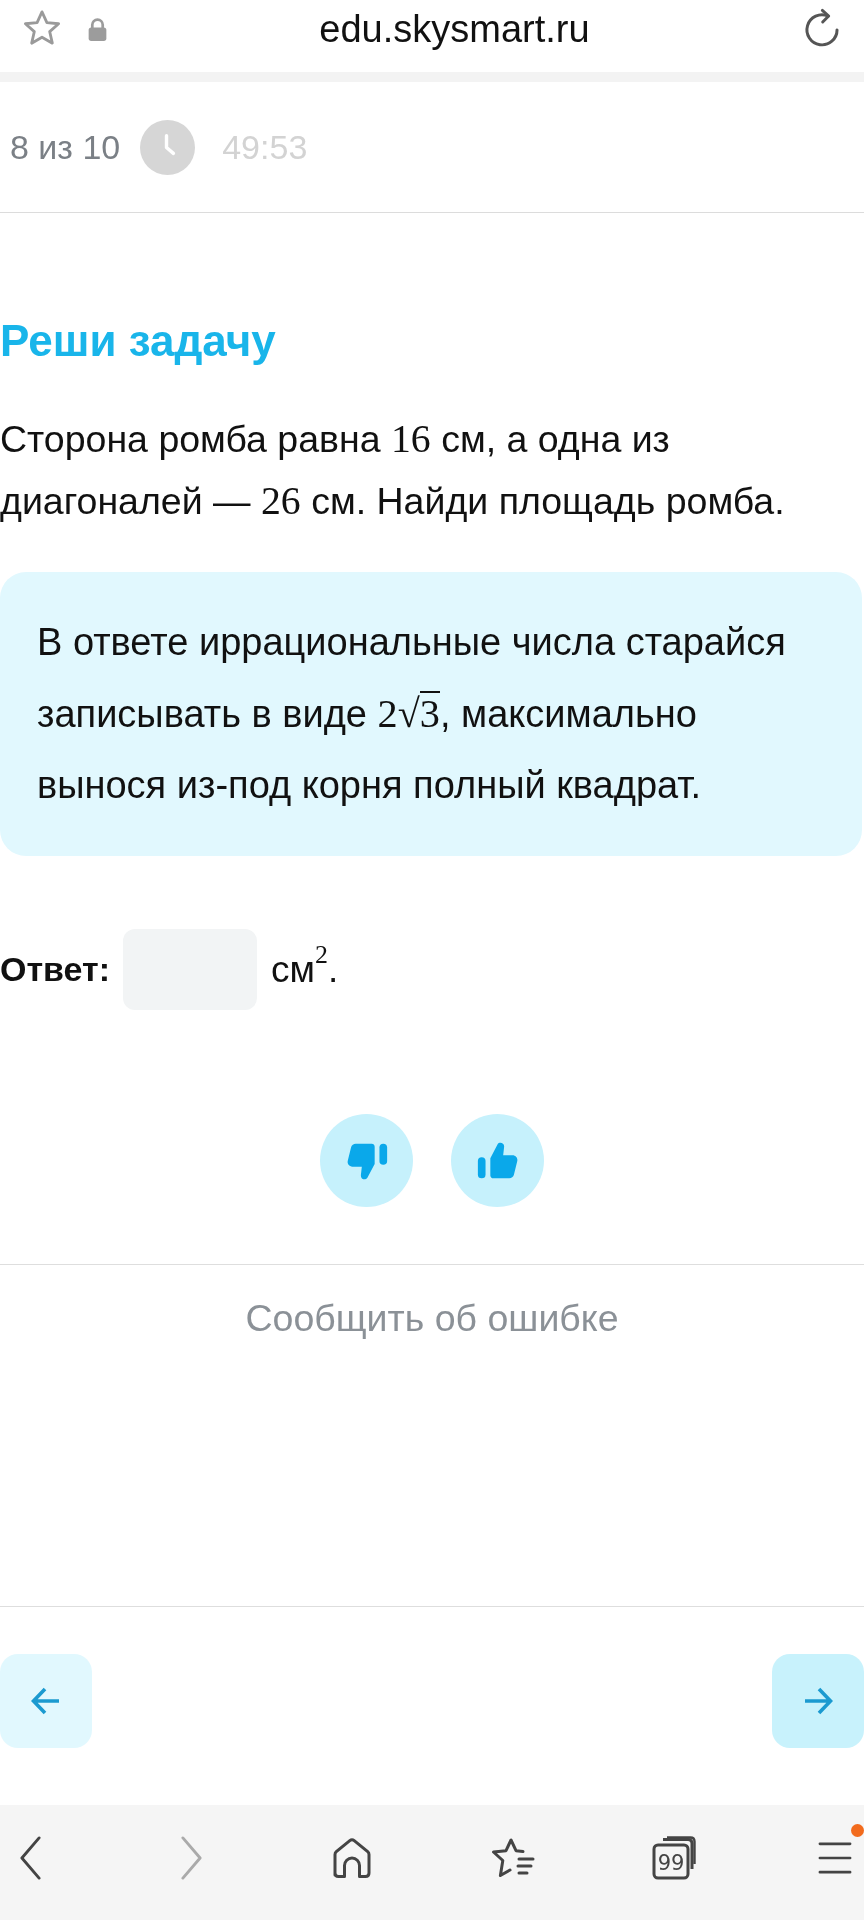 The height and width of the screenshot is (1920, 864). I want to click on answer-label: Ответ:, so click(55, 969).